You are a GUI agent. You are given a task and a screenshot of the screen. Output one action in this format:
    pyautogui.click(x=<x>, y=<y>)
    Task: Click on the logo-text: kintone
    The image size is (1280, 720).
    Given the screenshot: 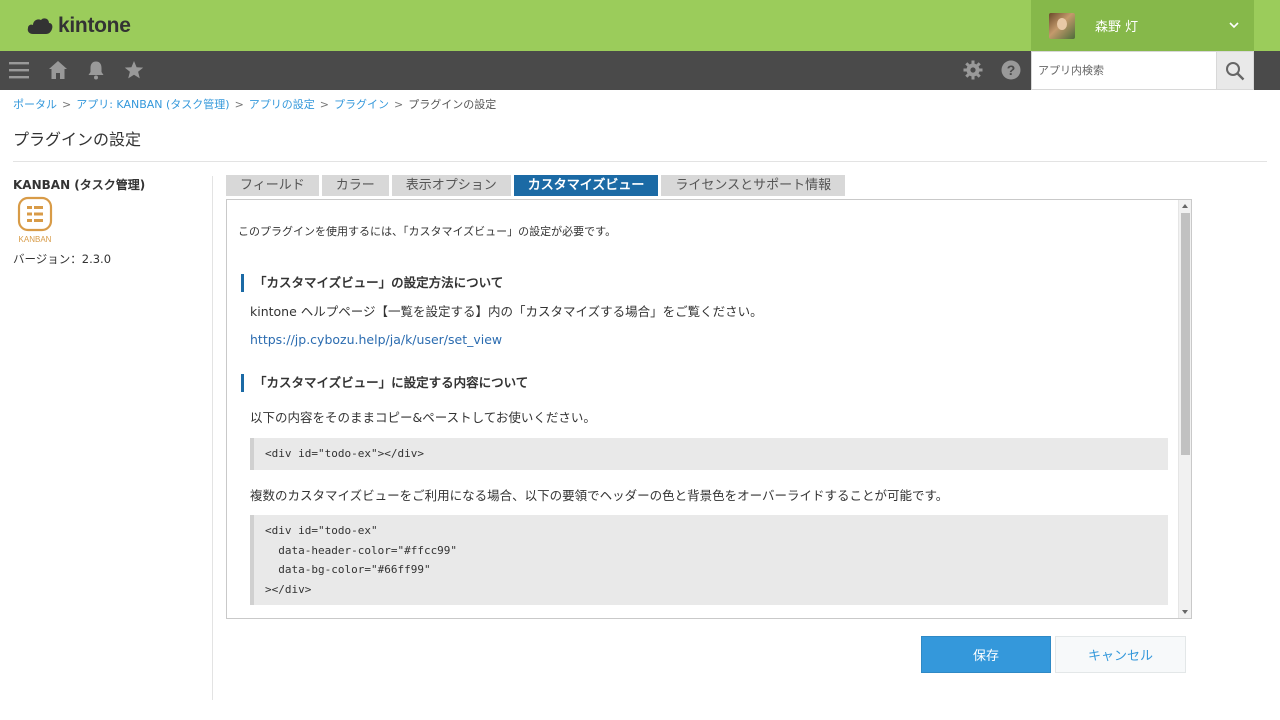 What is the action you would take?
    pyautogui.click(x=94, y=25)
    